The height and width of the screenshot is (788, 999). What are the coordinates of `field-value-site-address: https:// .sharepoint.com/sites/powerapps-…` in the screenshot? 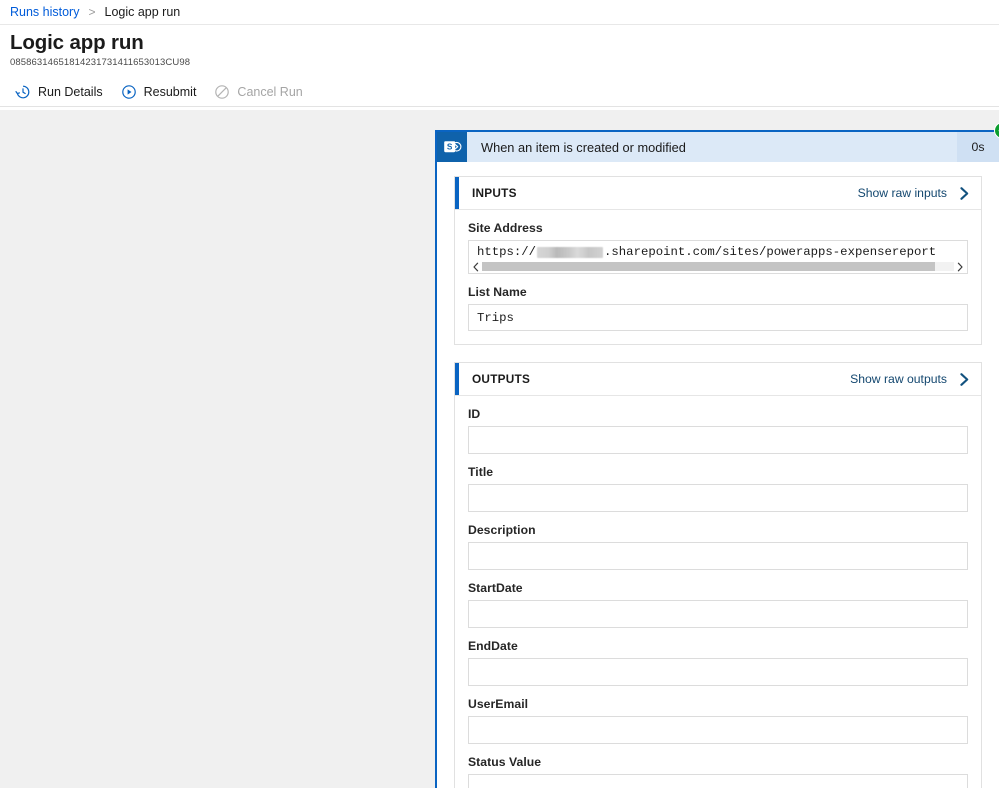 It's located at (718, 257).